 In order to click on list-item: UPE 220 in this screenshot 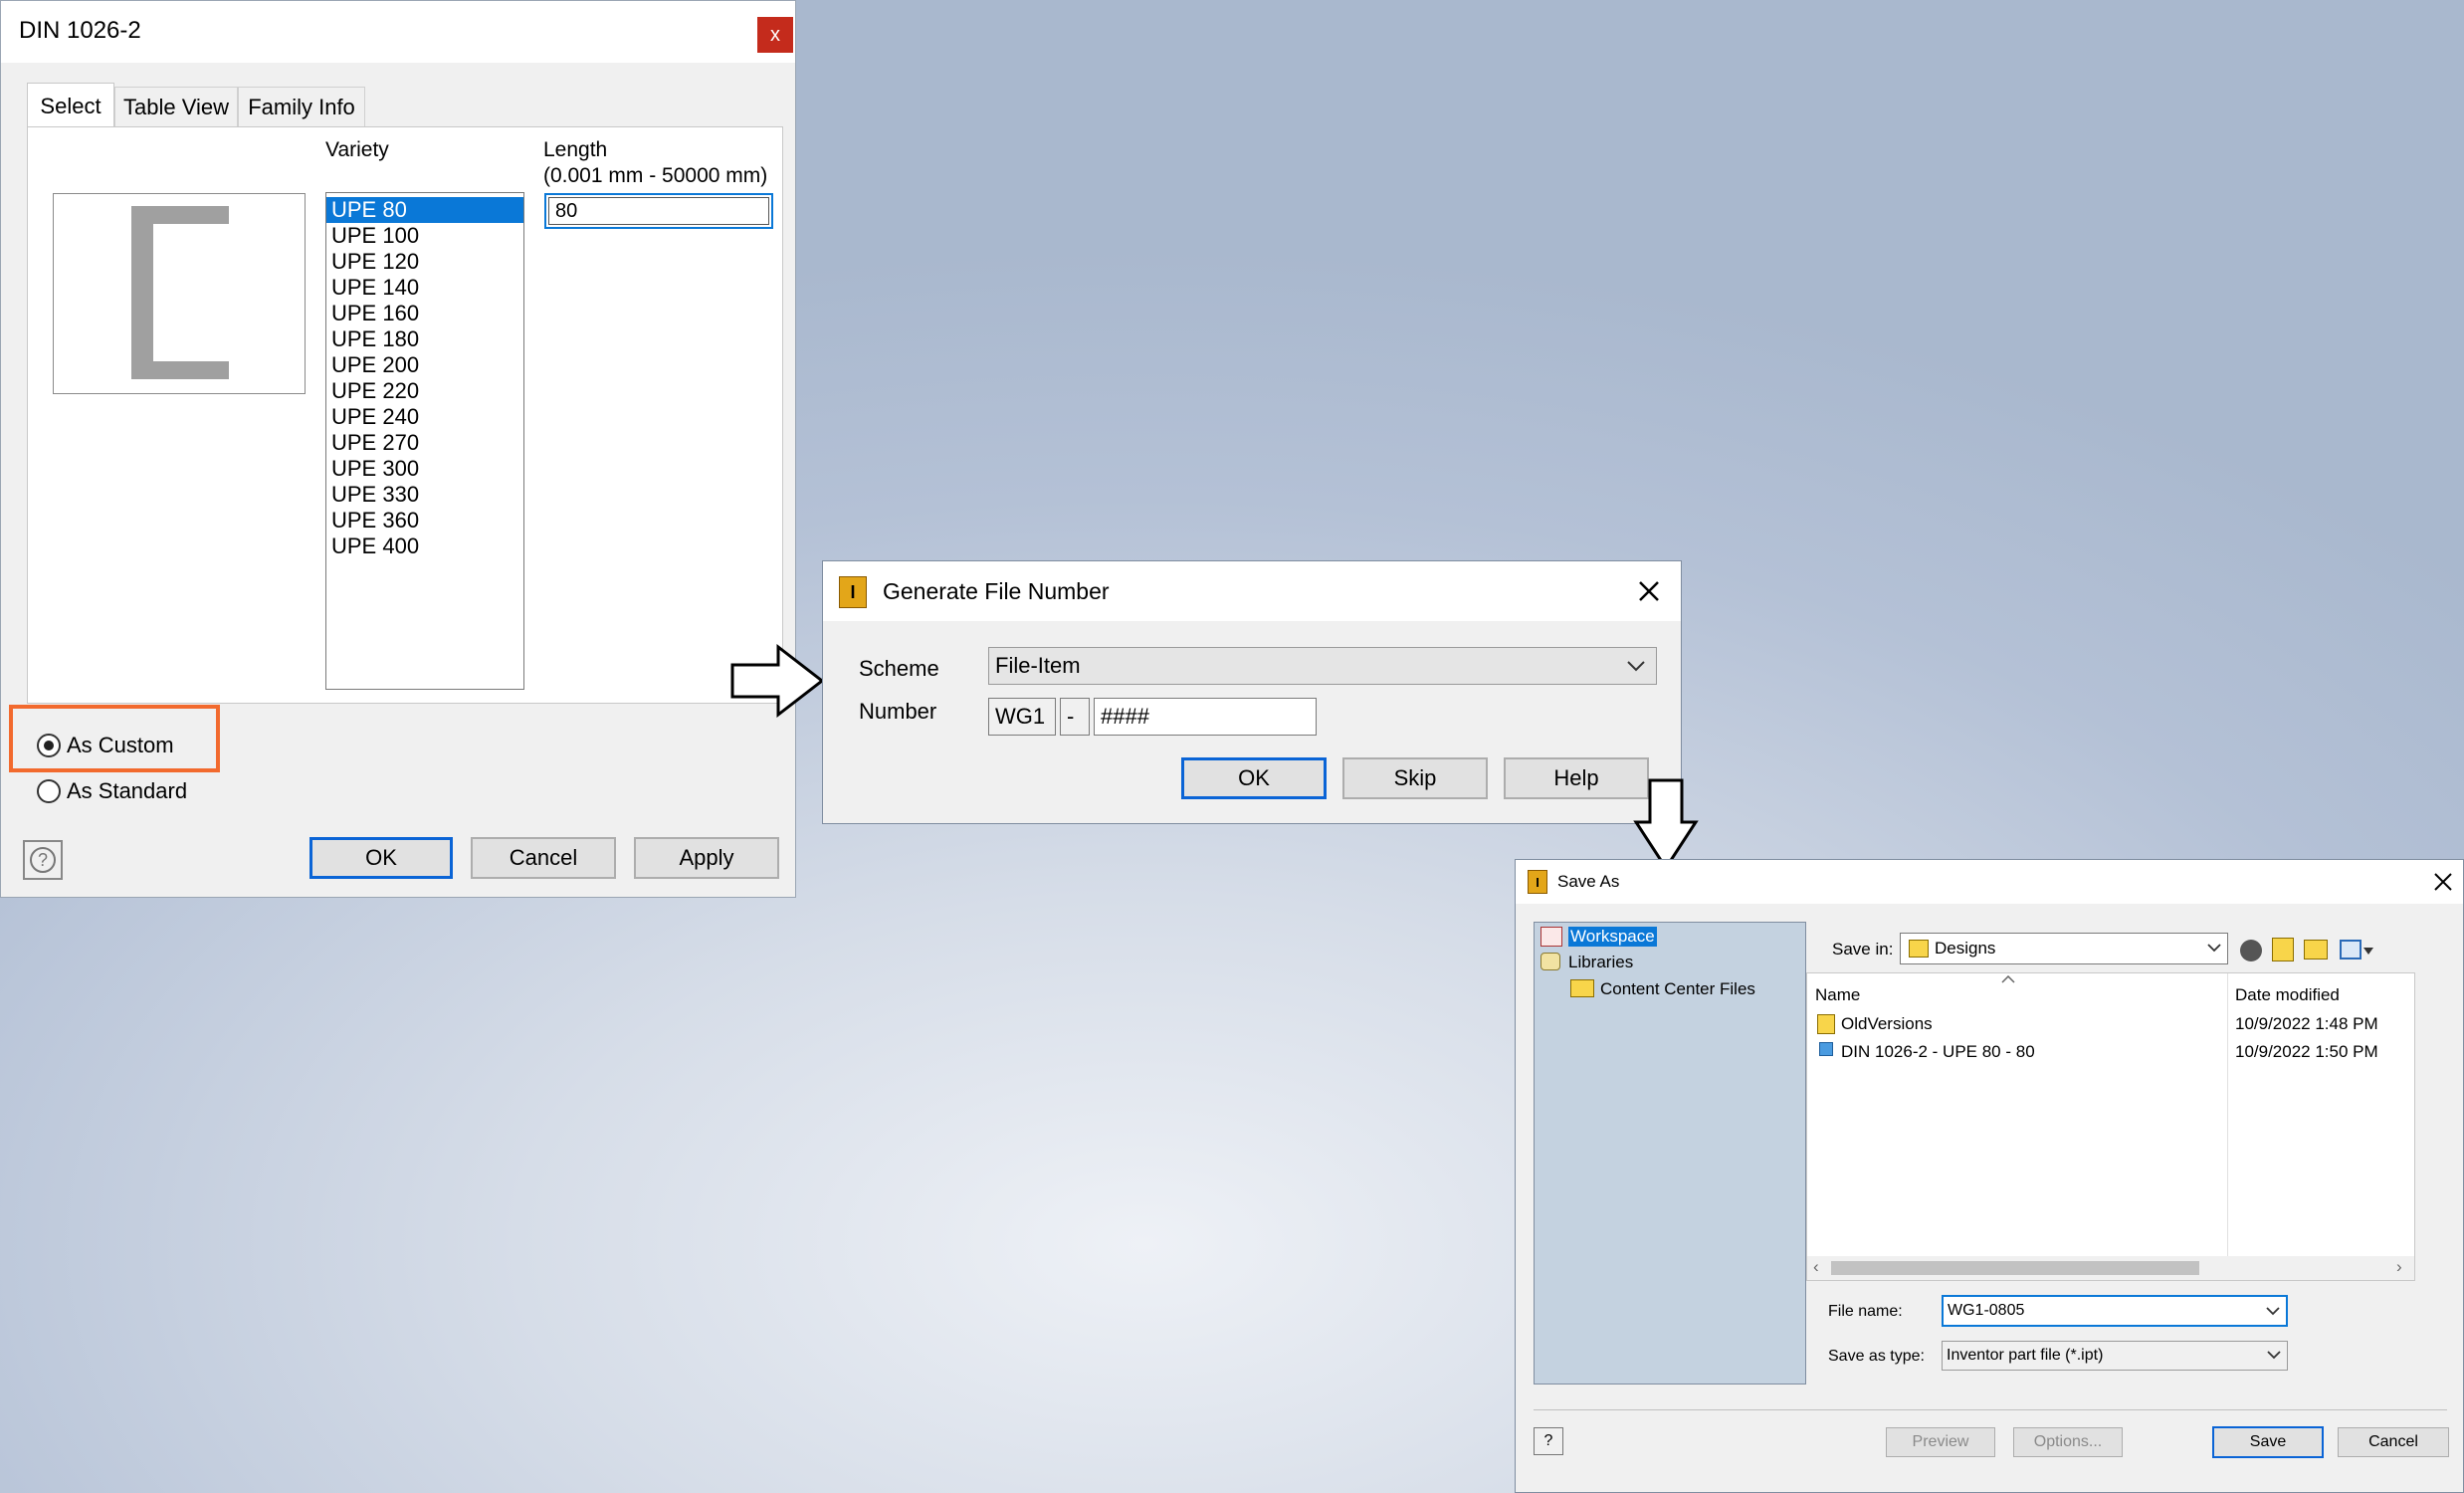, I will do `click(424, 391)`.